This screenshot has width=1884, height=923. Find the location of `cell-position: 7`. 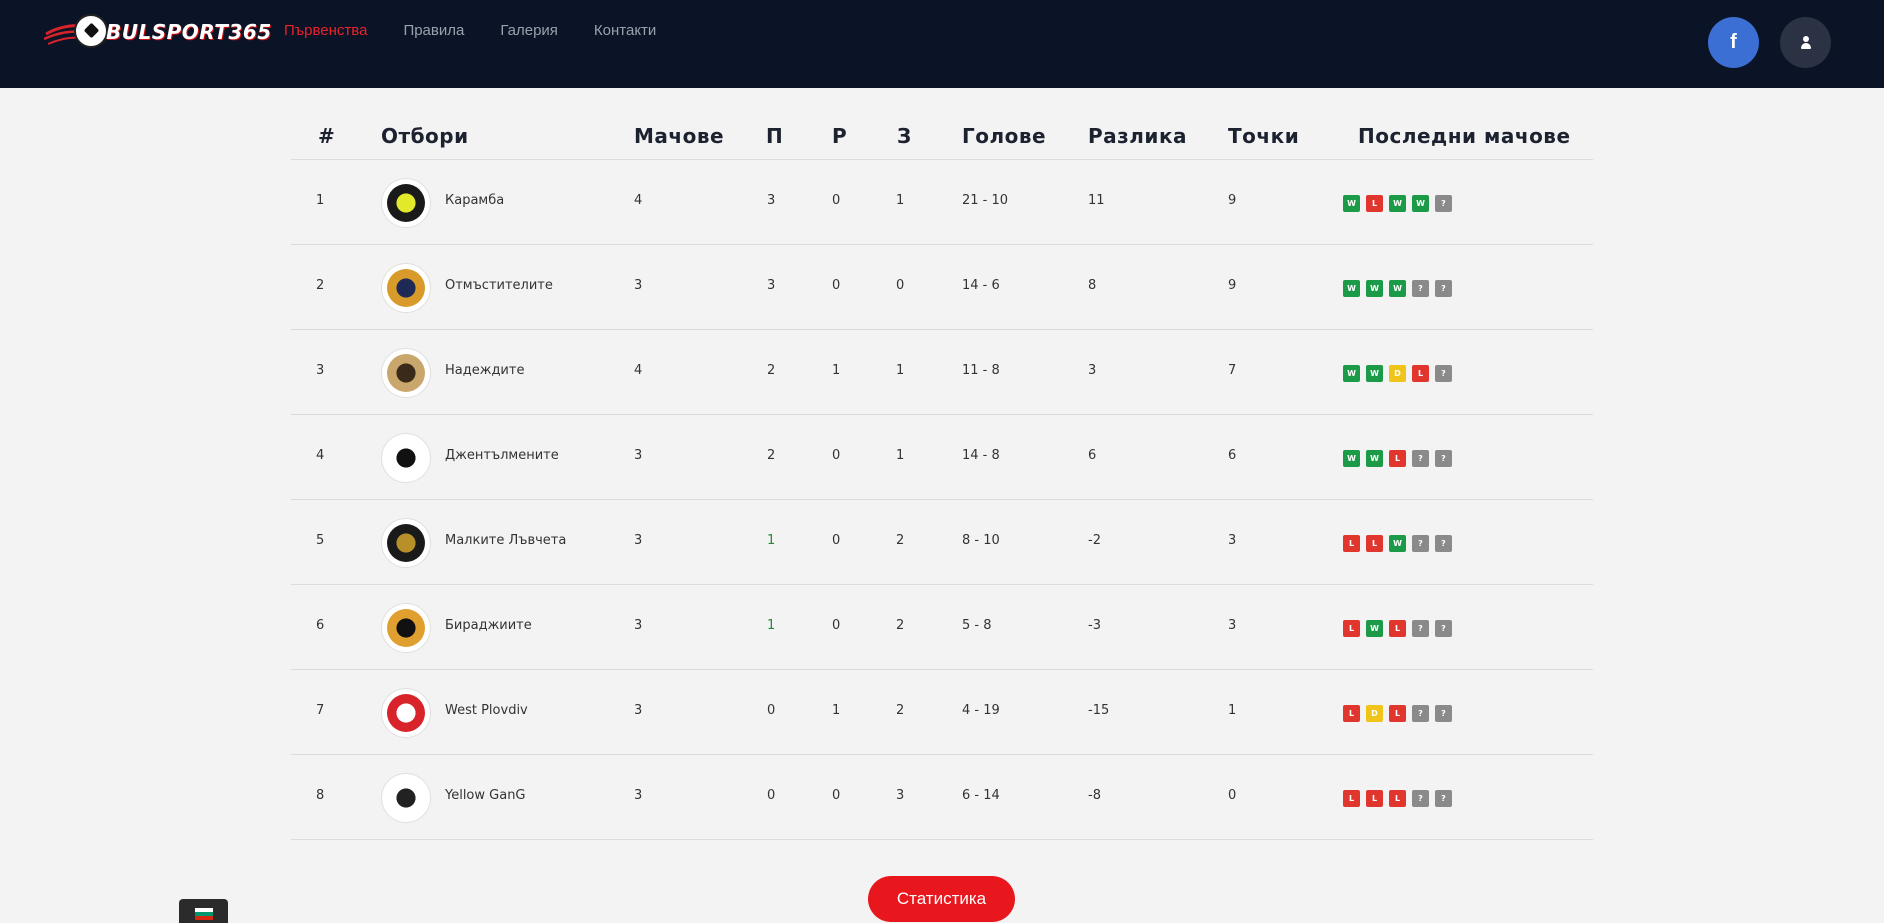

cell-position: 7 is located at coordinates (320, 710).